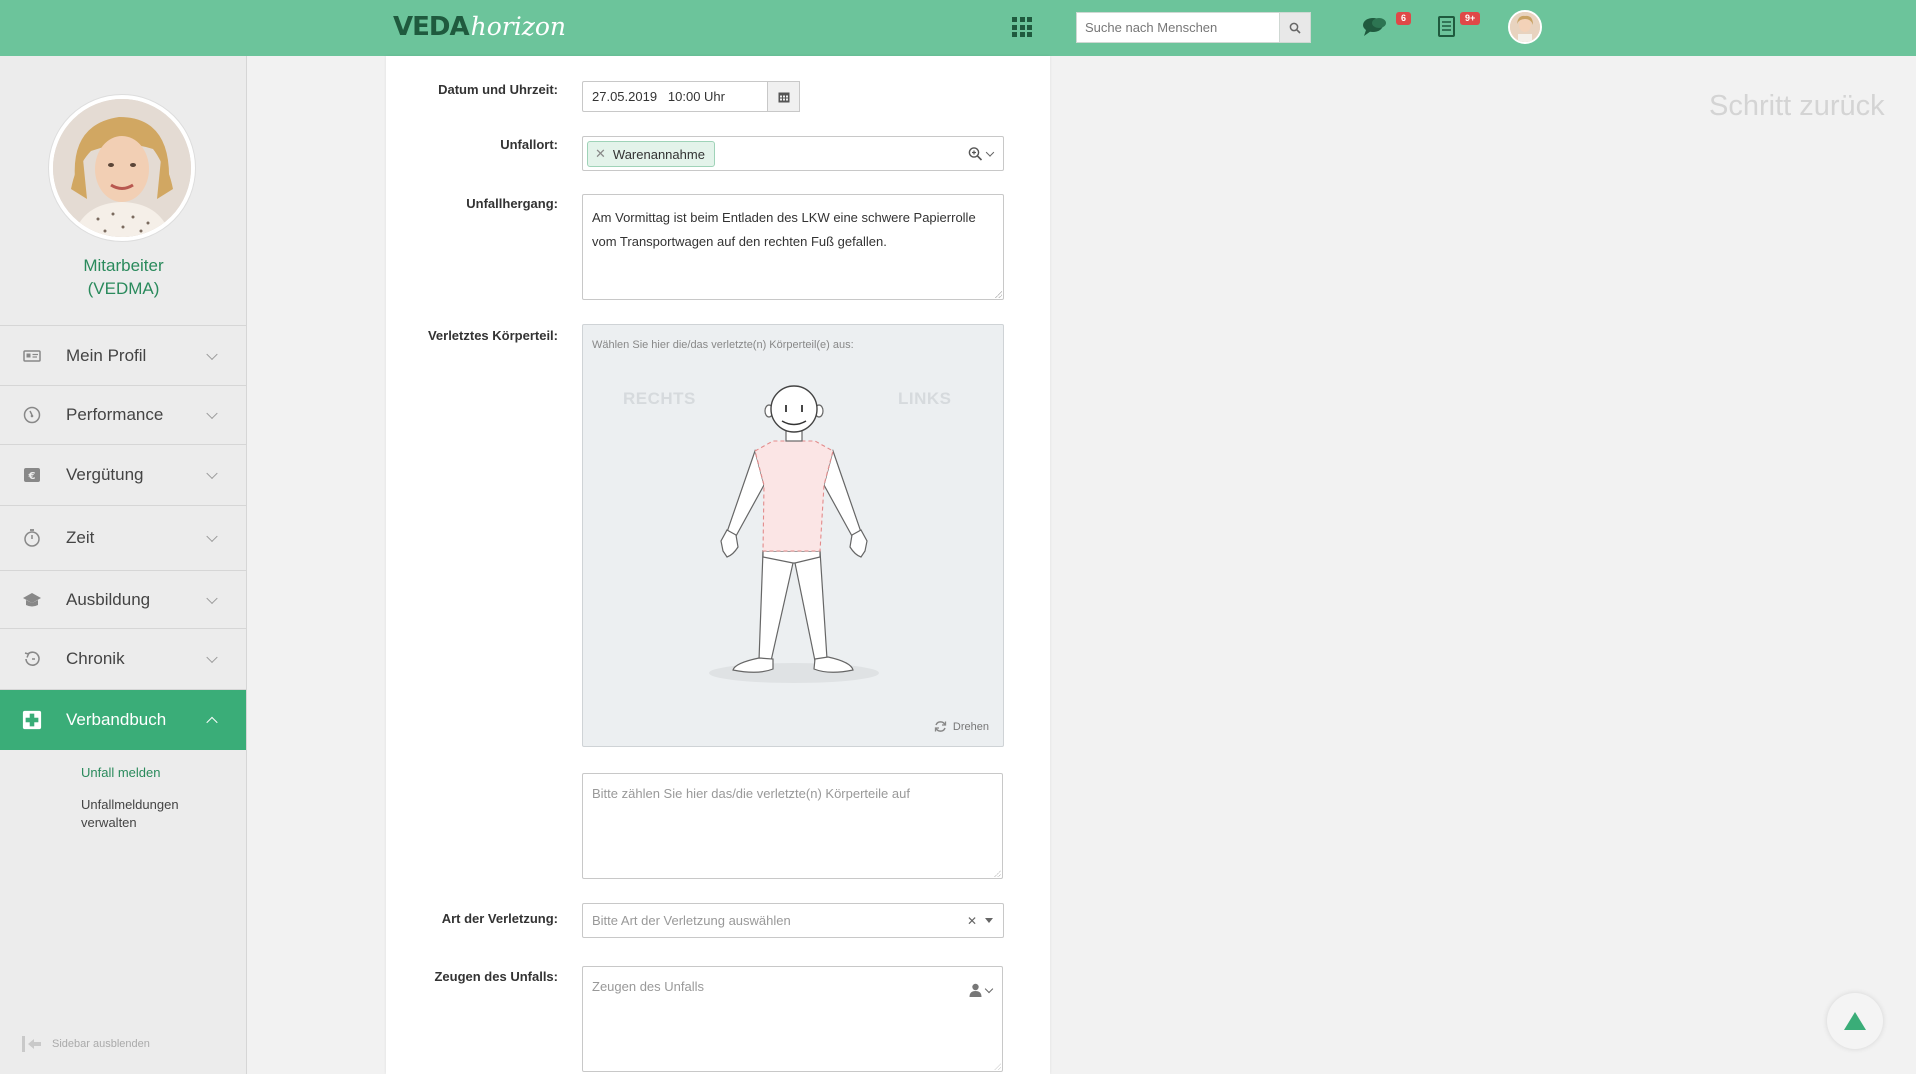 The image size is (1916, 1074). I want to click on body-part-right-hand, so click(729, 543).